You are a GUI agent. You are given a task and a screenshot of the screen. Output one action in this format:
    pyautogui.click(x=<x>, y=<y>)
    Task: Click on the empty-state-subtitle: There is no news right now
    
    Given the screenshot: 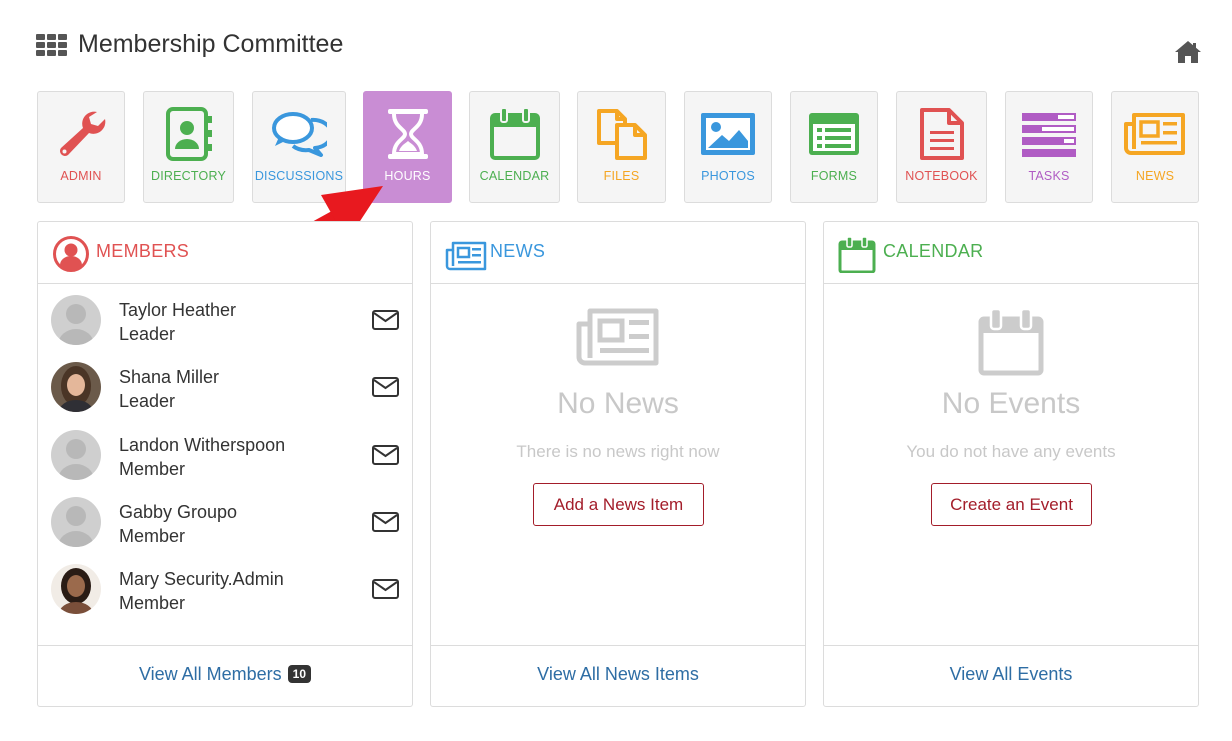 What is the action you would take?
    pyautogui.click(x=618, y=451)
    